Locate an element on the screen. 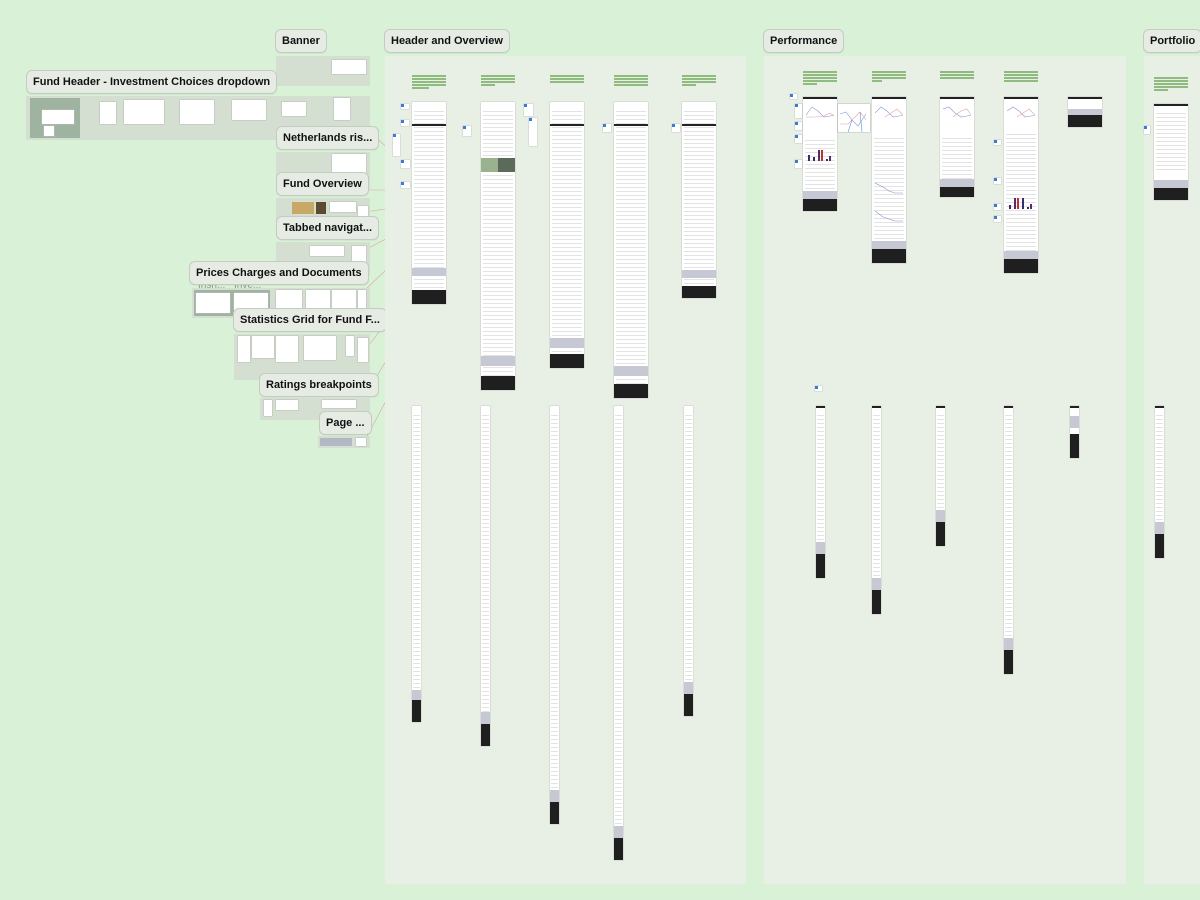 This screenshot has height=900, width=1200. section-label-performance: Performance is located at coordinates (804, 41).